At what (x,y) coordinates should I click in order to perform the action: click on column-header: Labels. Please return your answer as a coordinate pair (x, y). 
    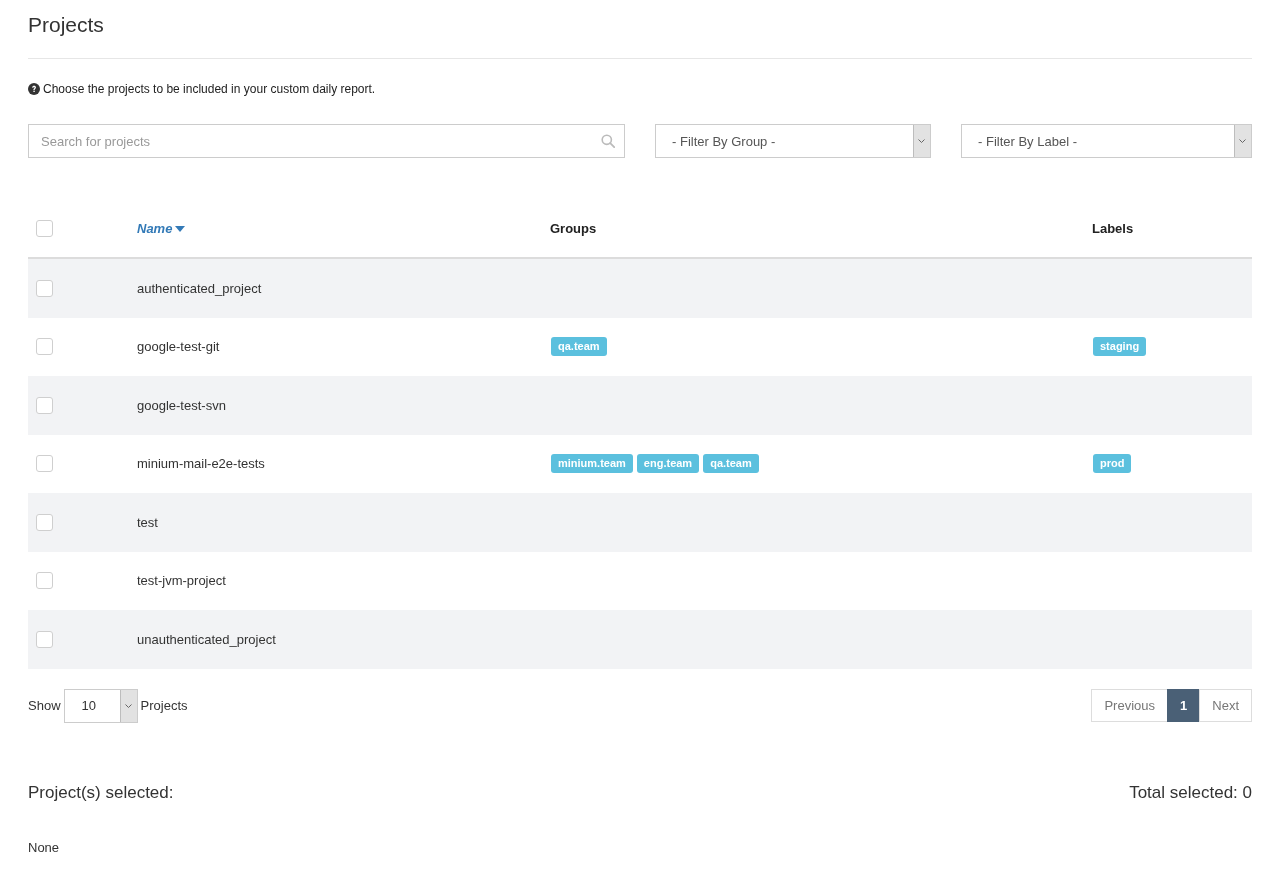
    Looking at the image, I should click on (1113, 228).